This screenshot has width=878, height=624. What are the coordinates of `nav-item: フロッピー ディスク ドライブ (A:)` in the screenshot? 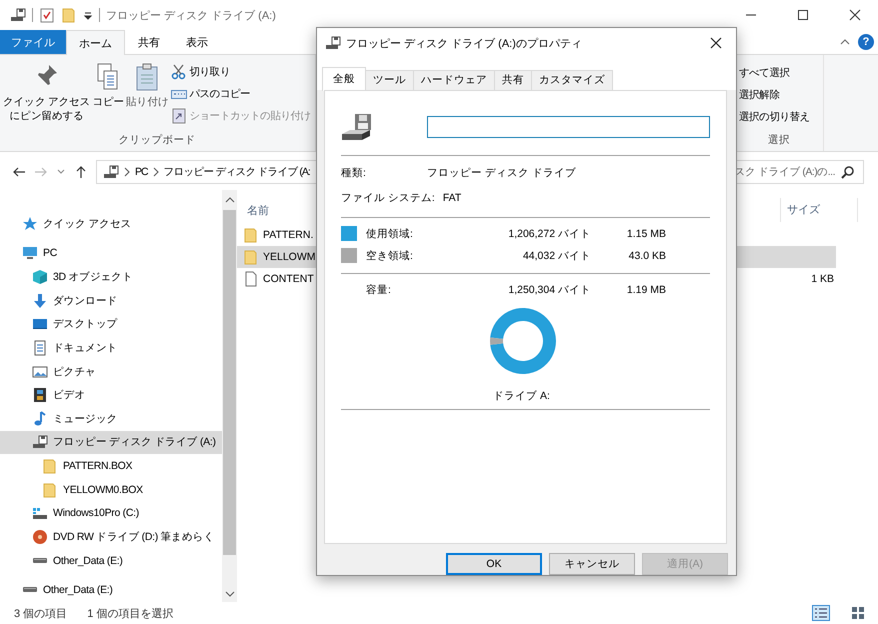 It's located at (111, 442).